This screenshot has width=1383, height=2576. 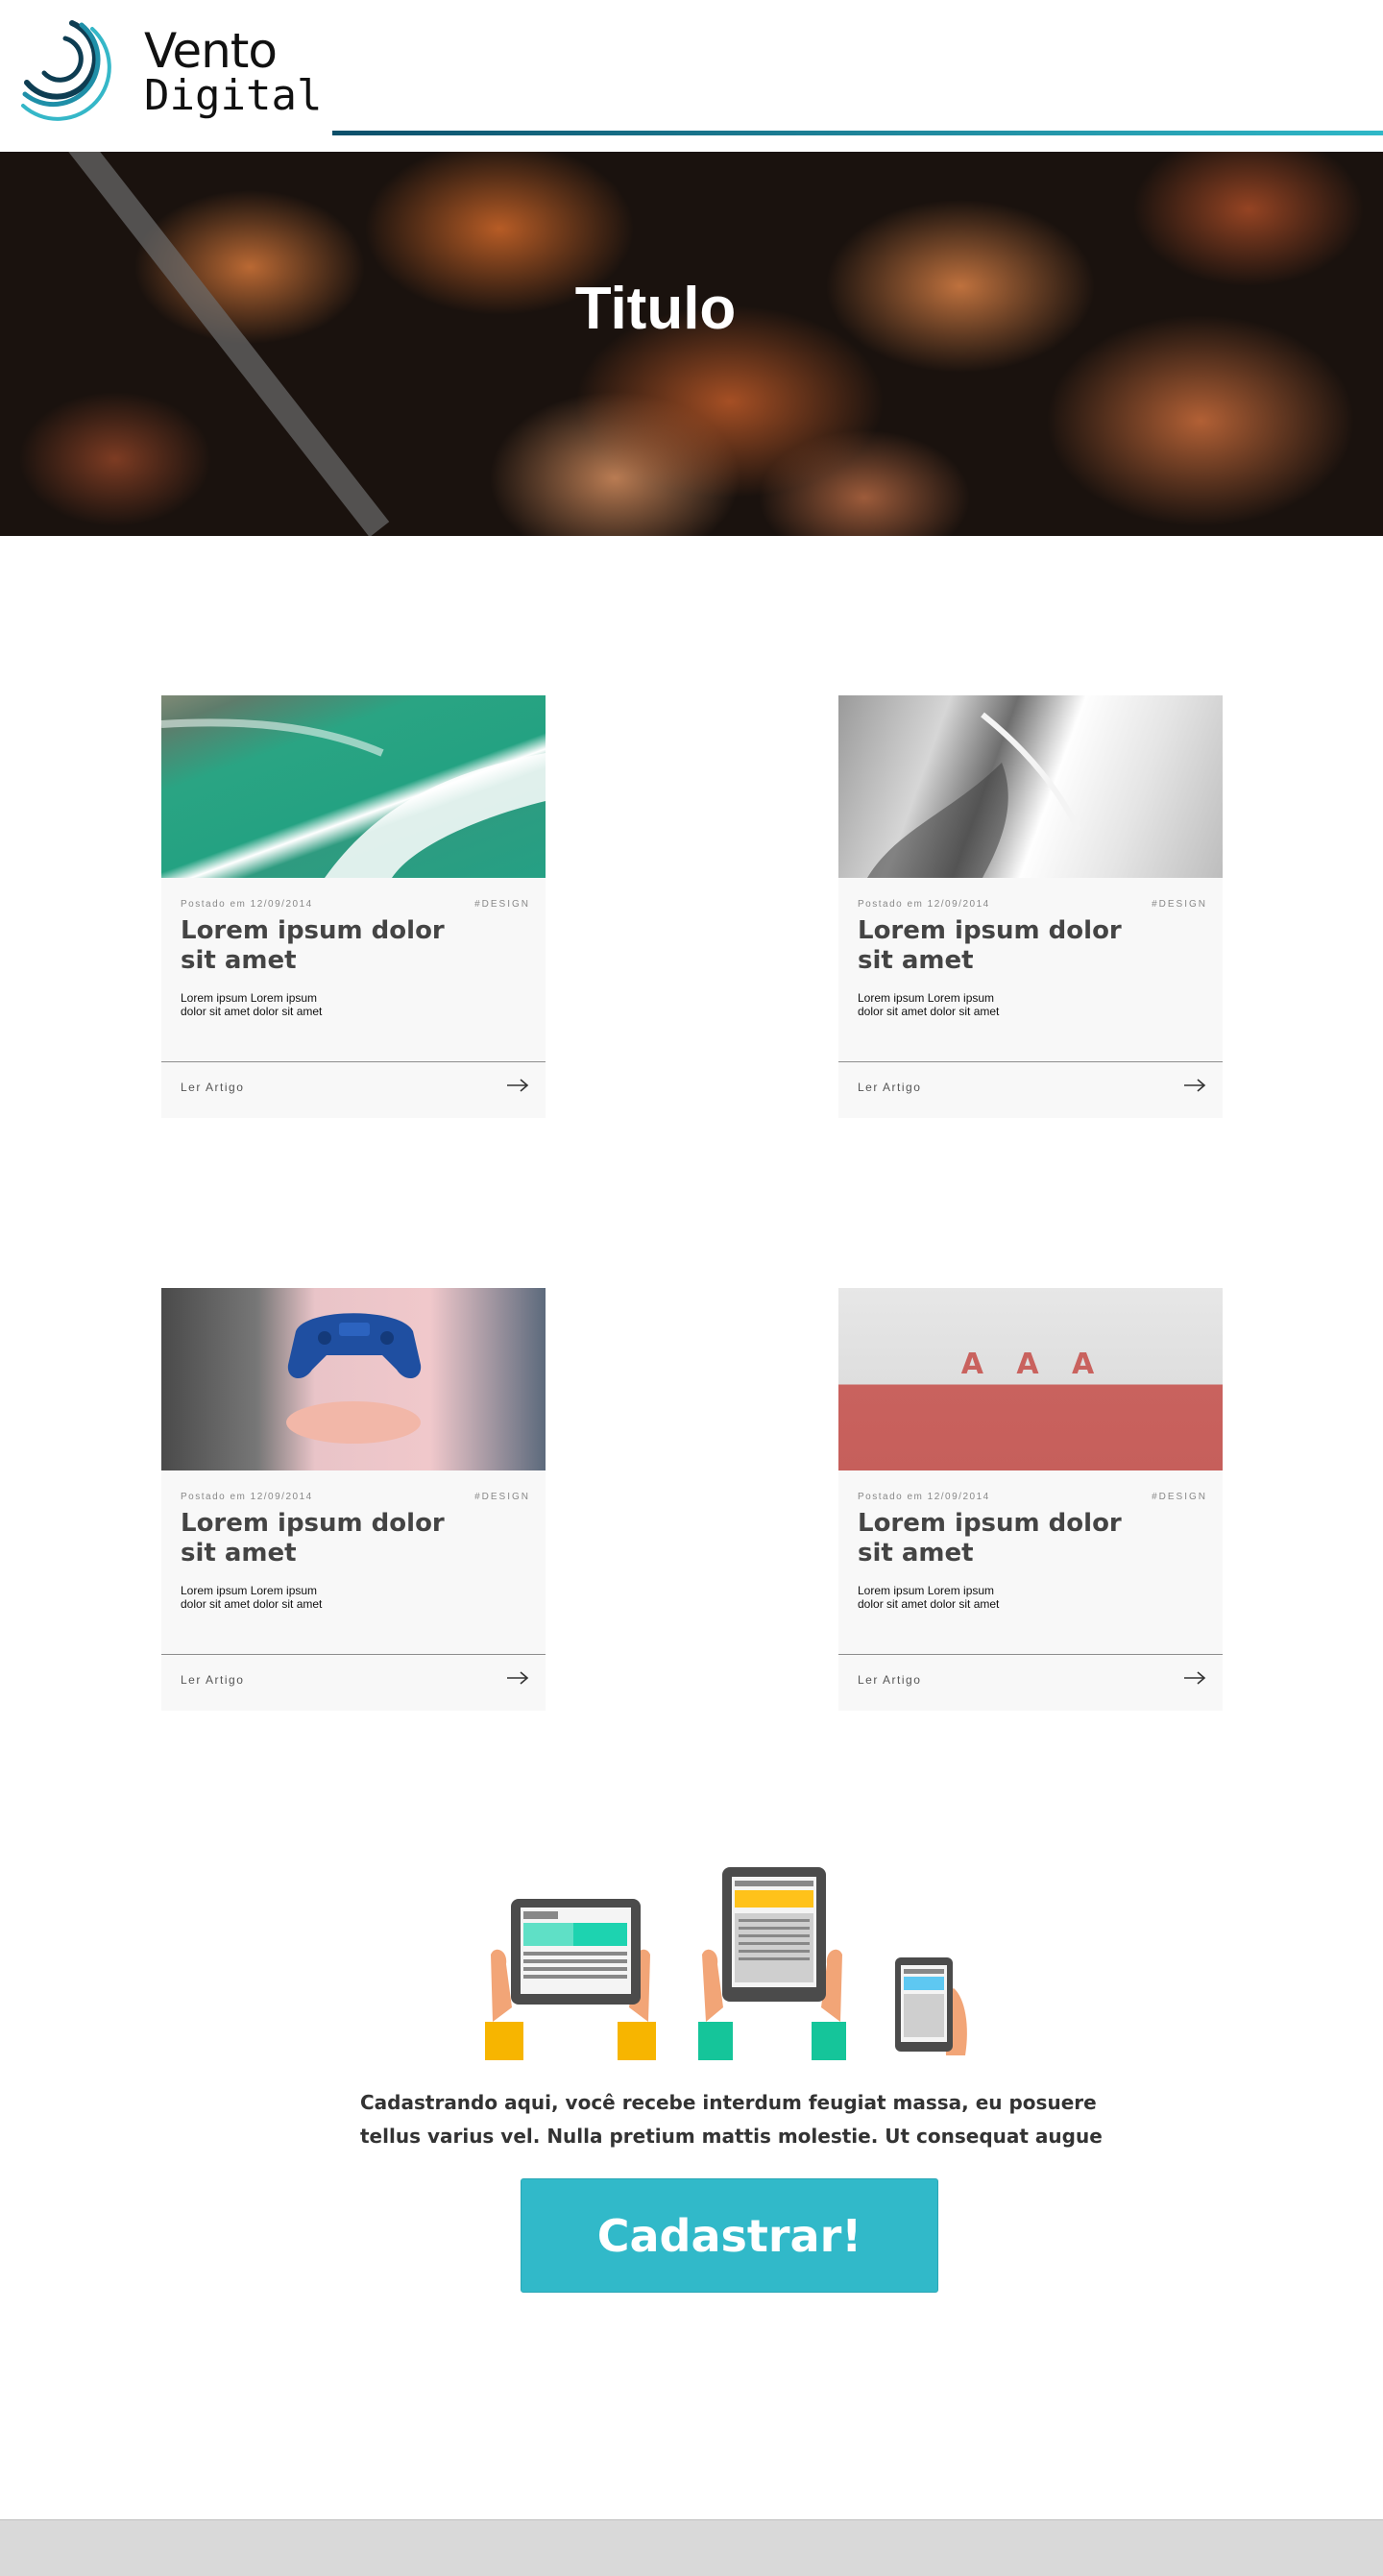 What do you see at coordinates (353, 1379) in the screenshot?
I see `post-image-controller` at bounding box center [353, 1379].